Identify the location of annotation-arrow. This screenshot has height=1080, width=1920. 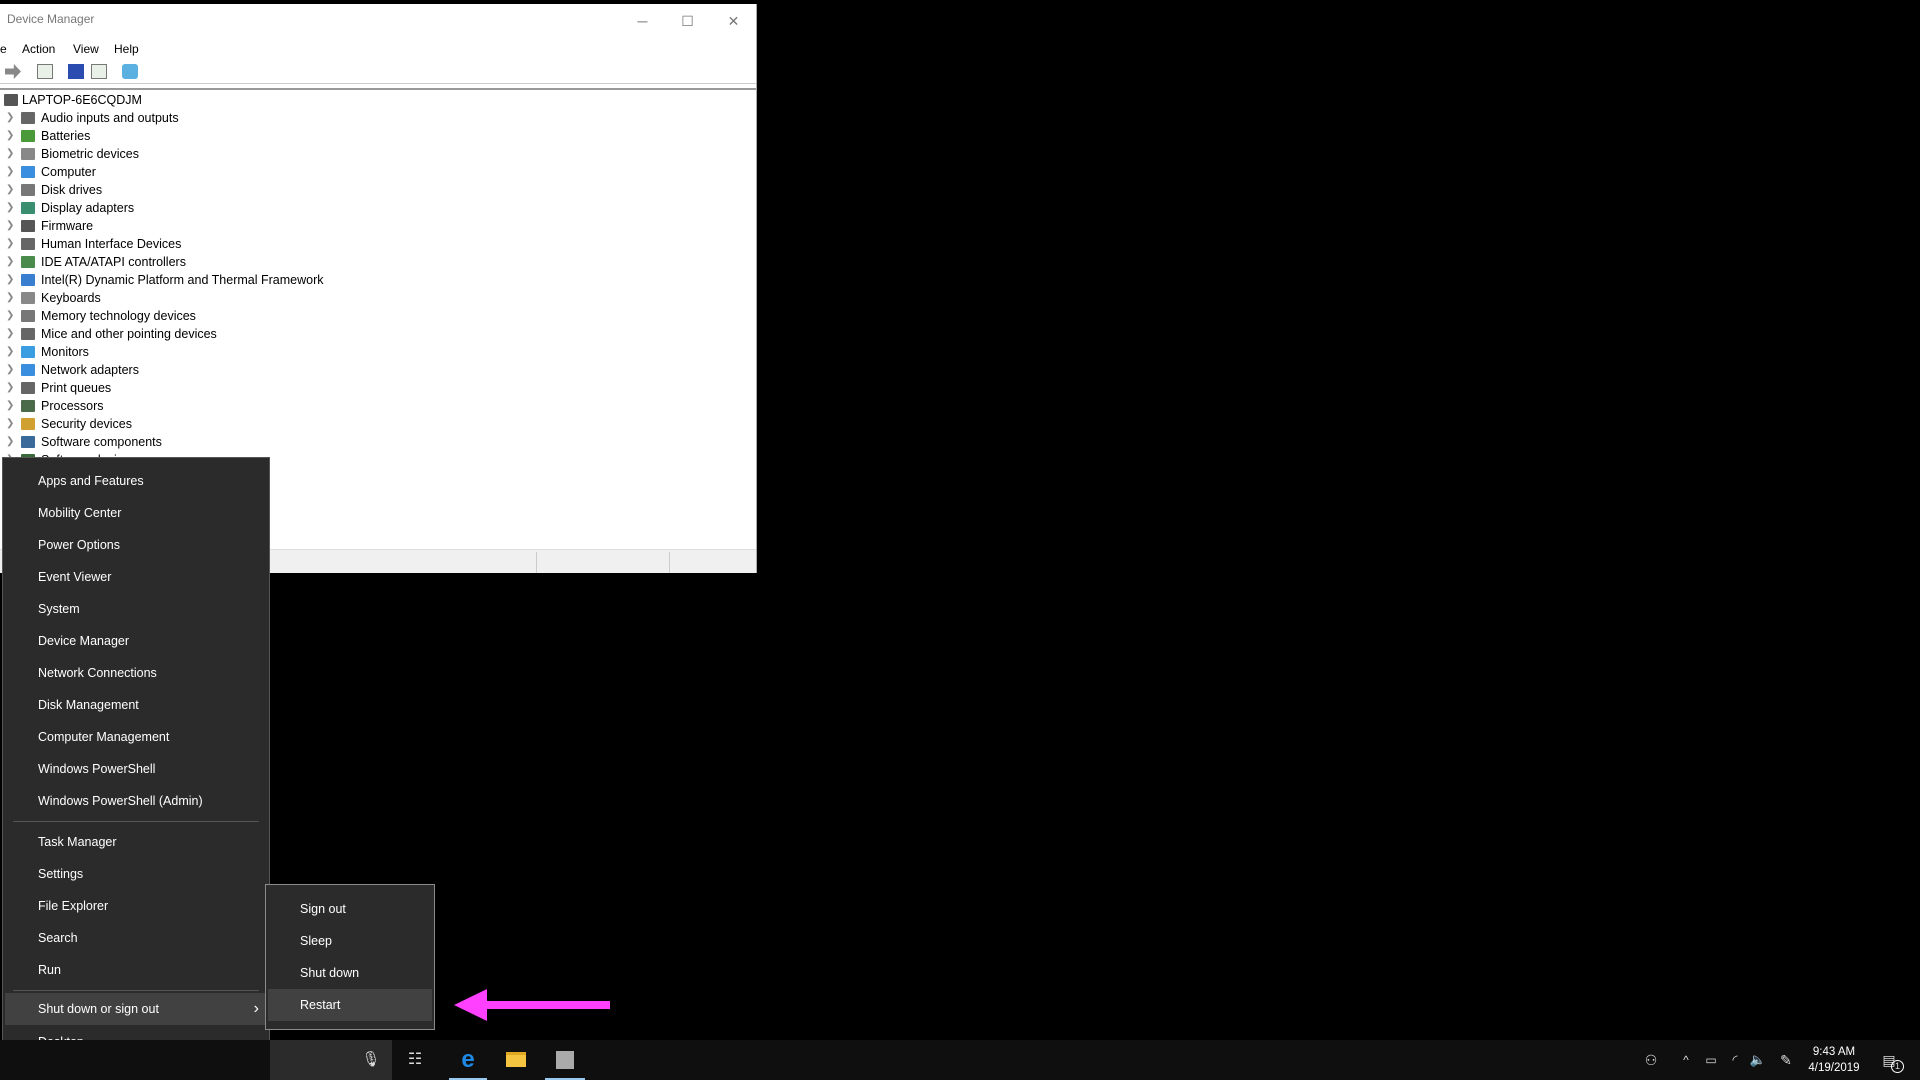
(532, 1005).